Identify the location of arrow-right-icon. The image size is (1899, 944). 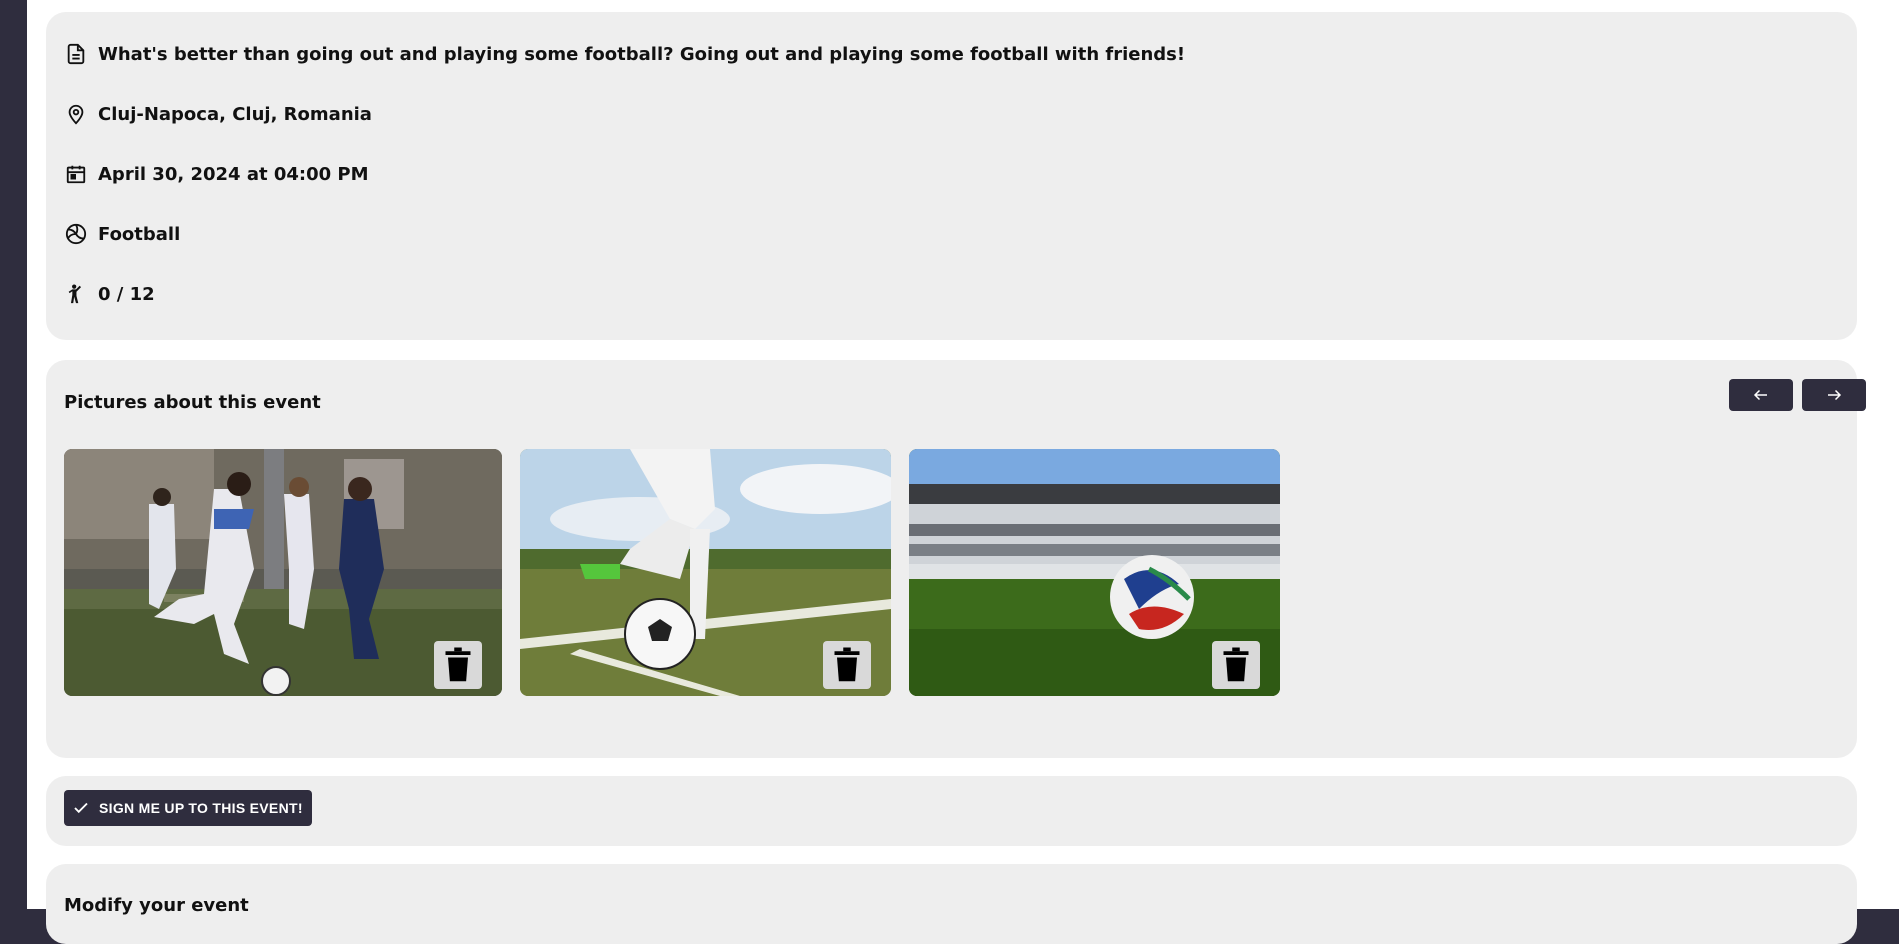
(1835, 395).